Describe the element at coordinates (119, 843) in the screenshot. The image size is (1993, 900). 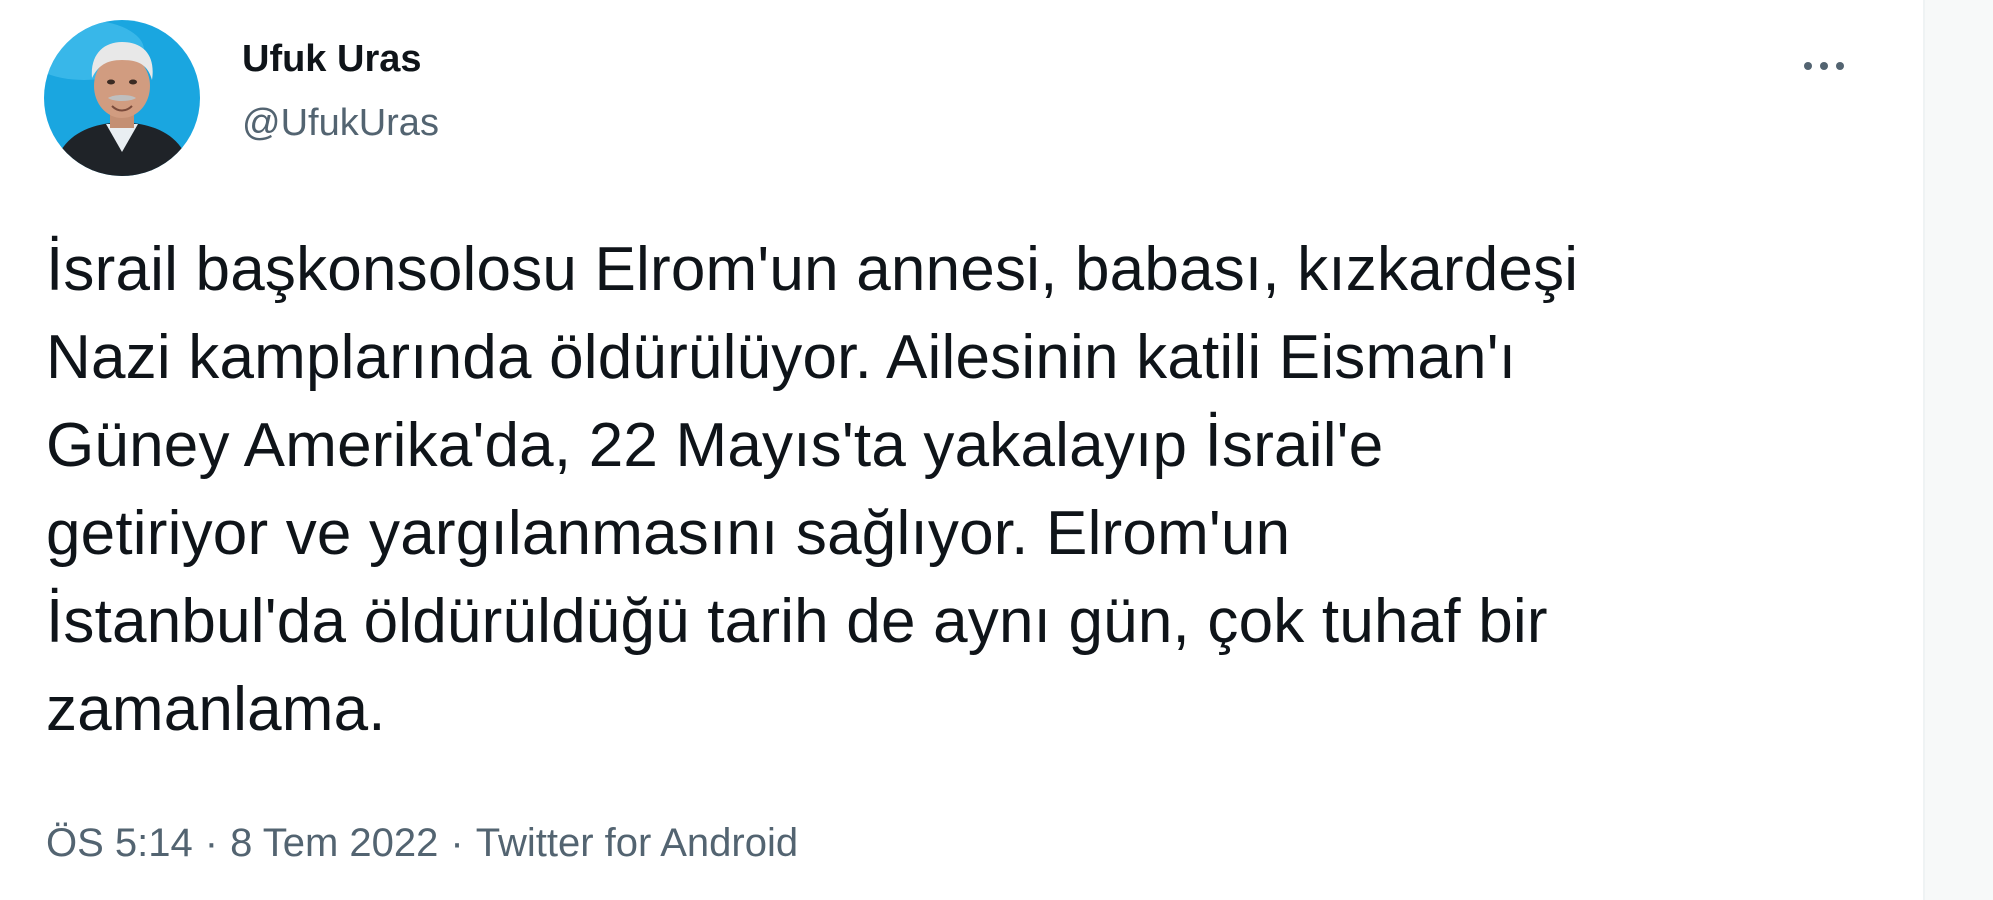
I see `tweet-timestamp-time: ÖS 5:14` at that location.